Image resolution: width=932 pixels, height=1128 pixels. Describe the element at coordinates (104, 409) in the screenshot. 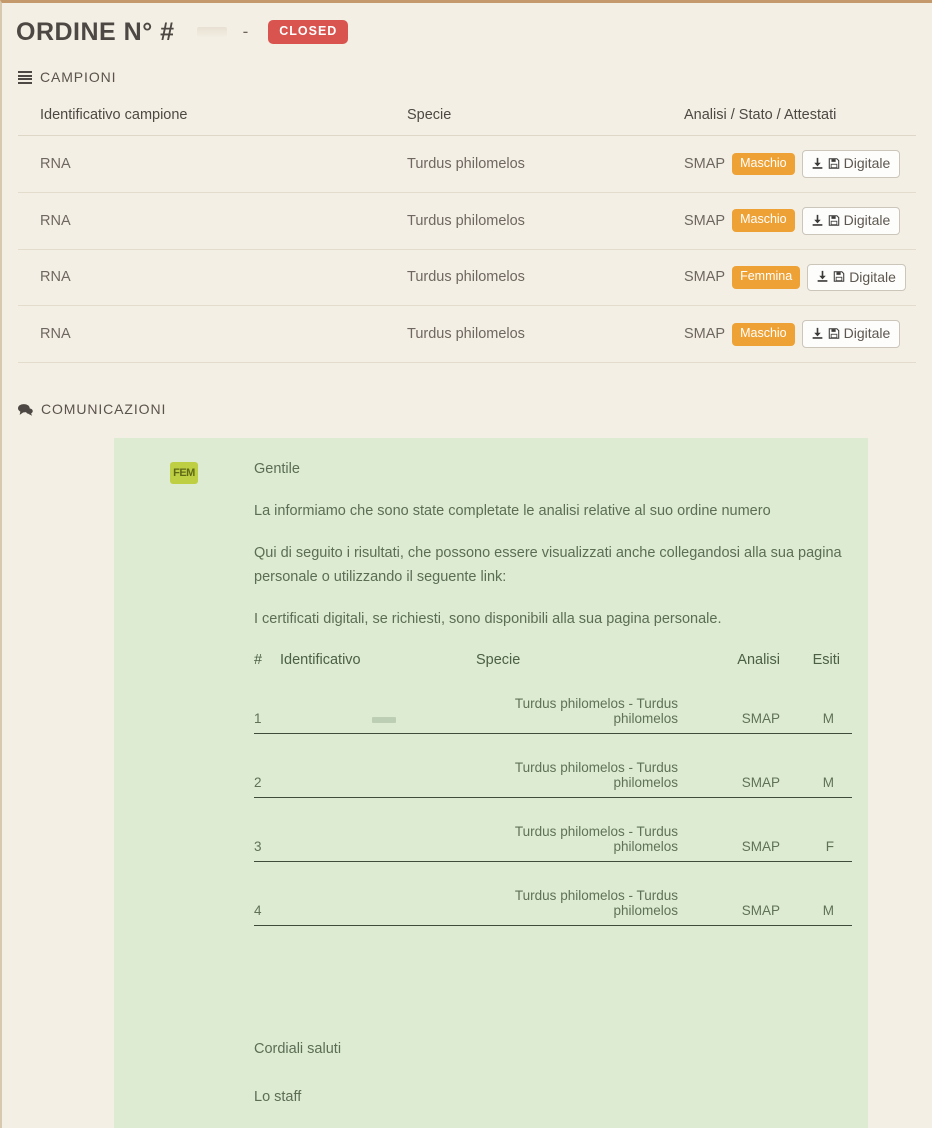

I see `section-label-comunicazioni: COMUNICAZIONI` at that location.